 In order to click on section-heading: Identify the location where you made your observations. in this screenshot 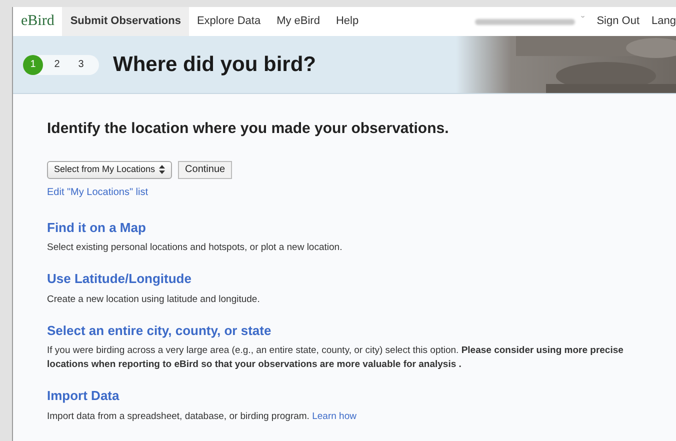, I will do `click(248, 129)`.